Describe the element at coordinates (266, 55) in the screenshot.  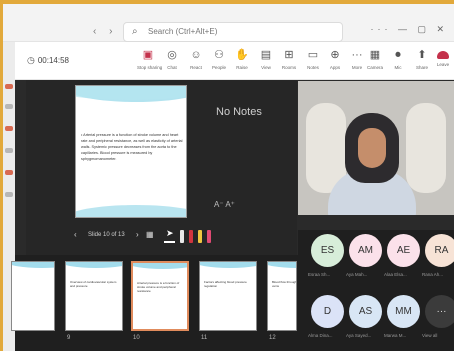
I see `view-icon: ▤` at that location.